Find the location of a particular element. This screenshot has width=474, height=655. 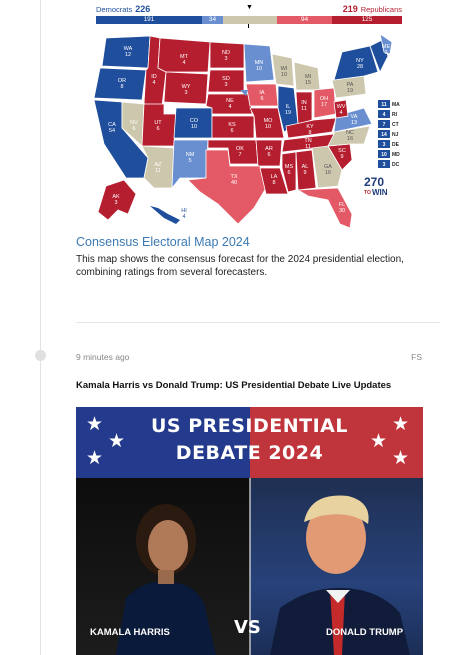

ev-tn: 11 is located at coordinates (308, 147).